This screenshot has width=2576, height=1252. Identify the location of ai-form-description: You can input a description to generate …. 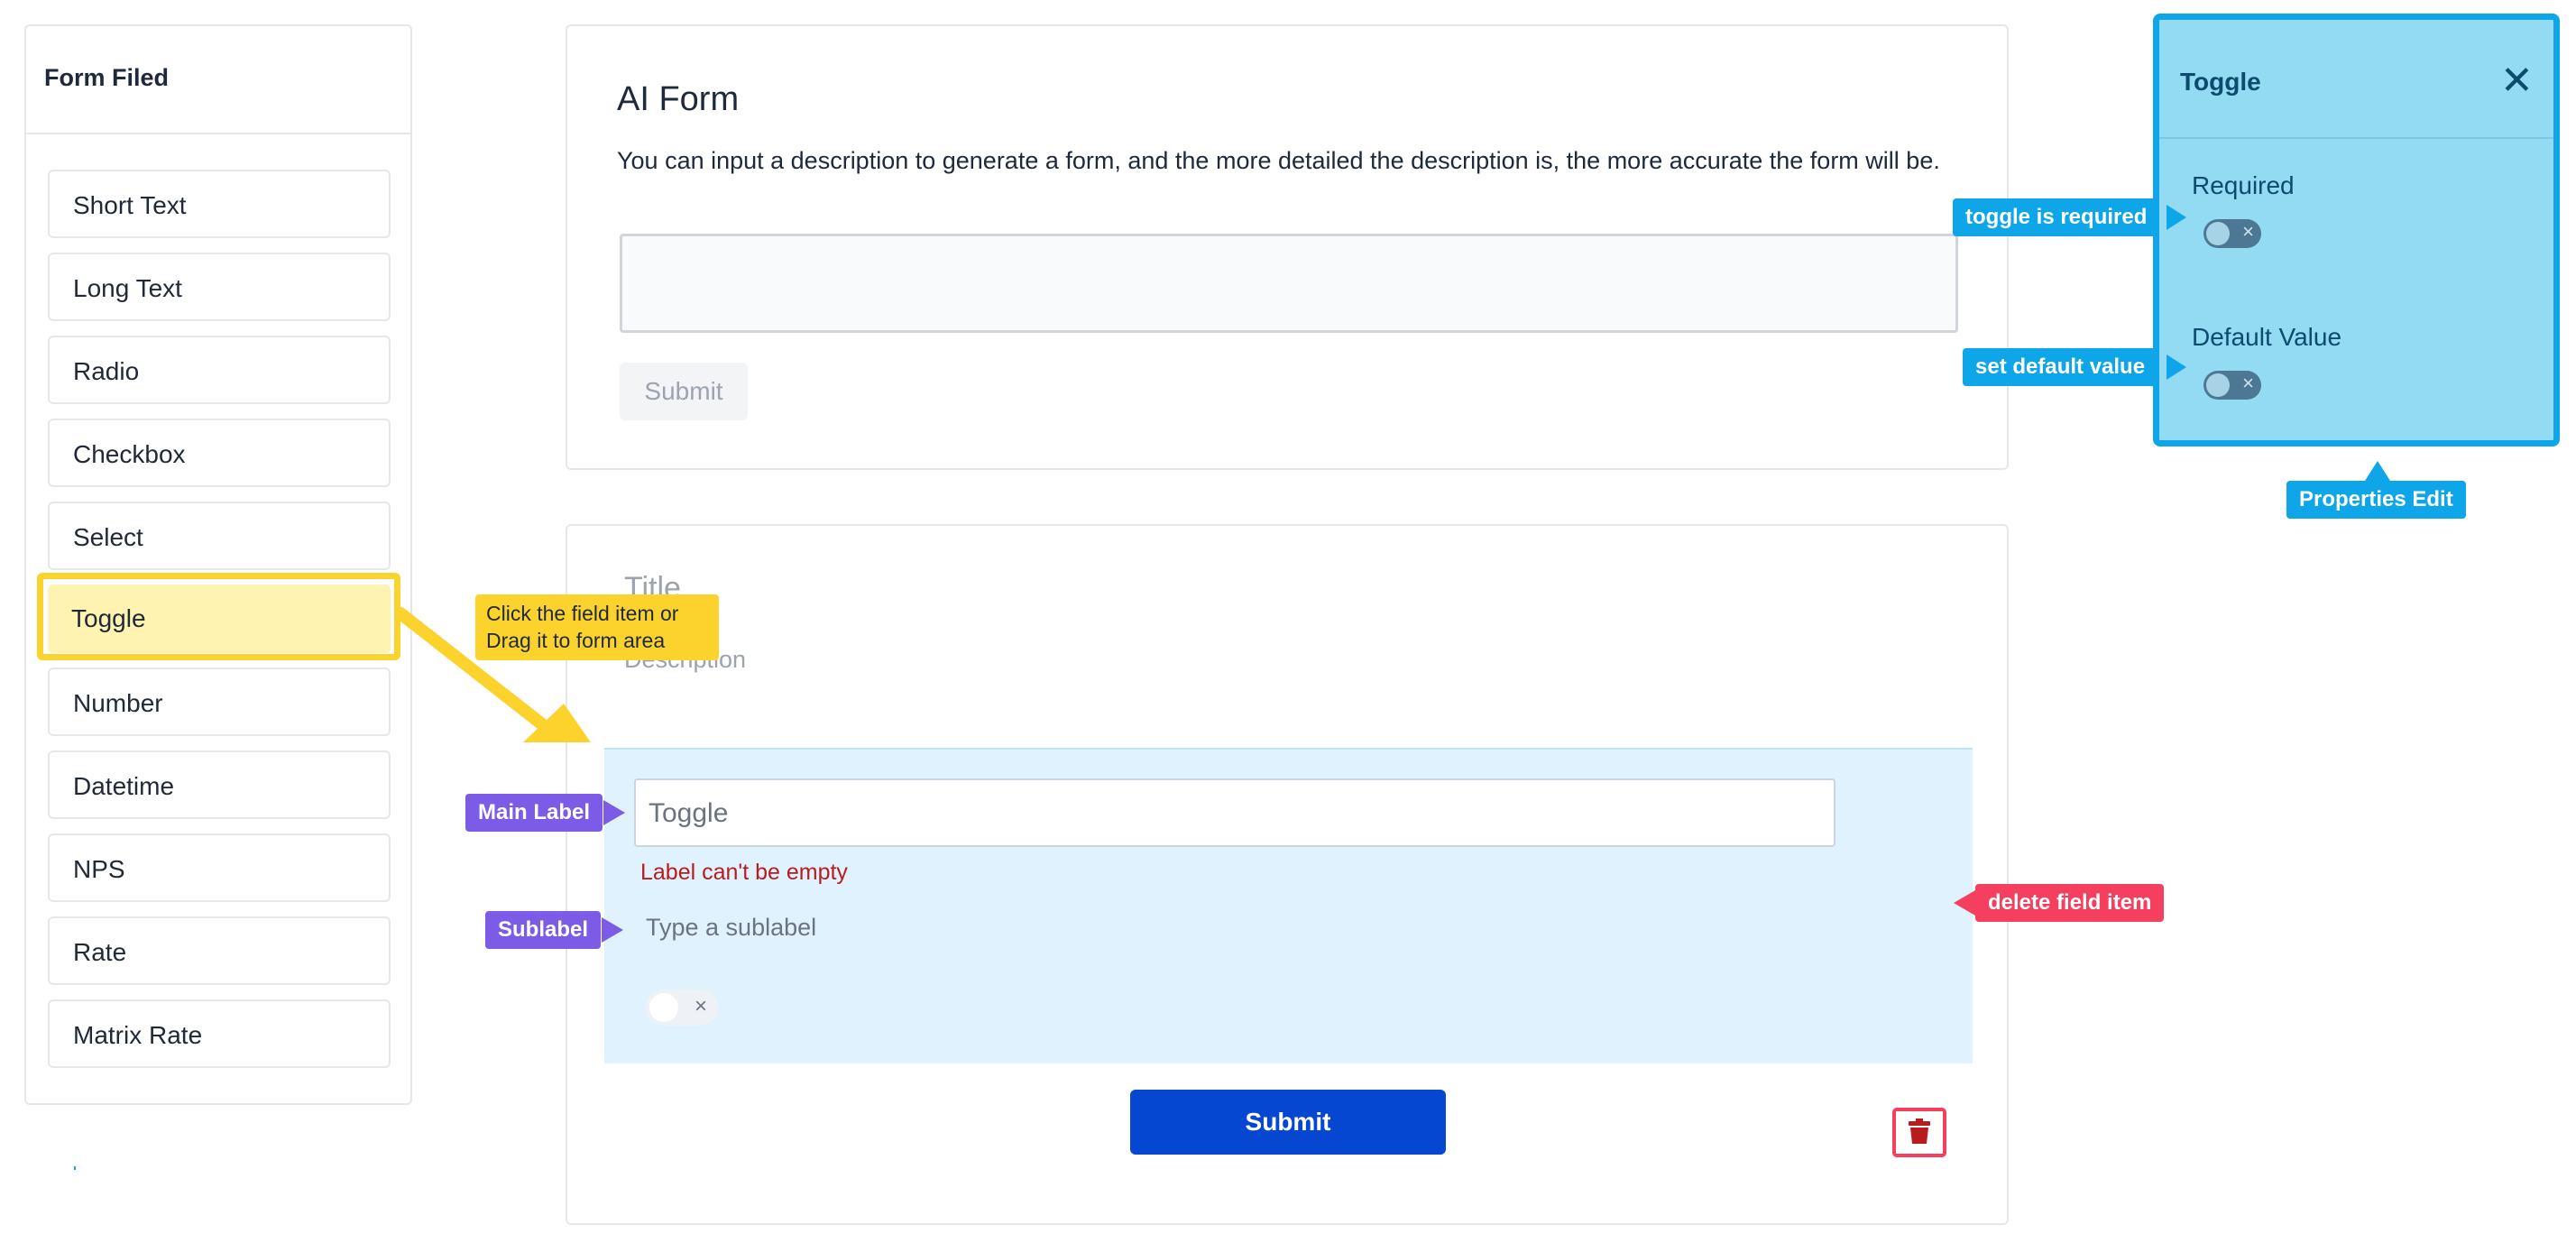
(1279, 160).